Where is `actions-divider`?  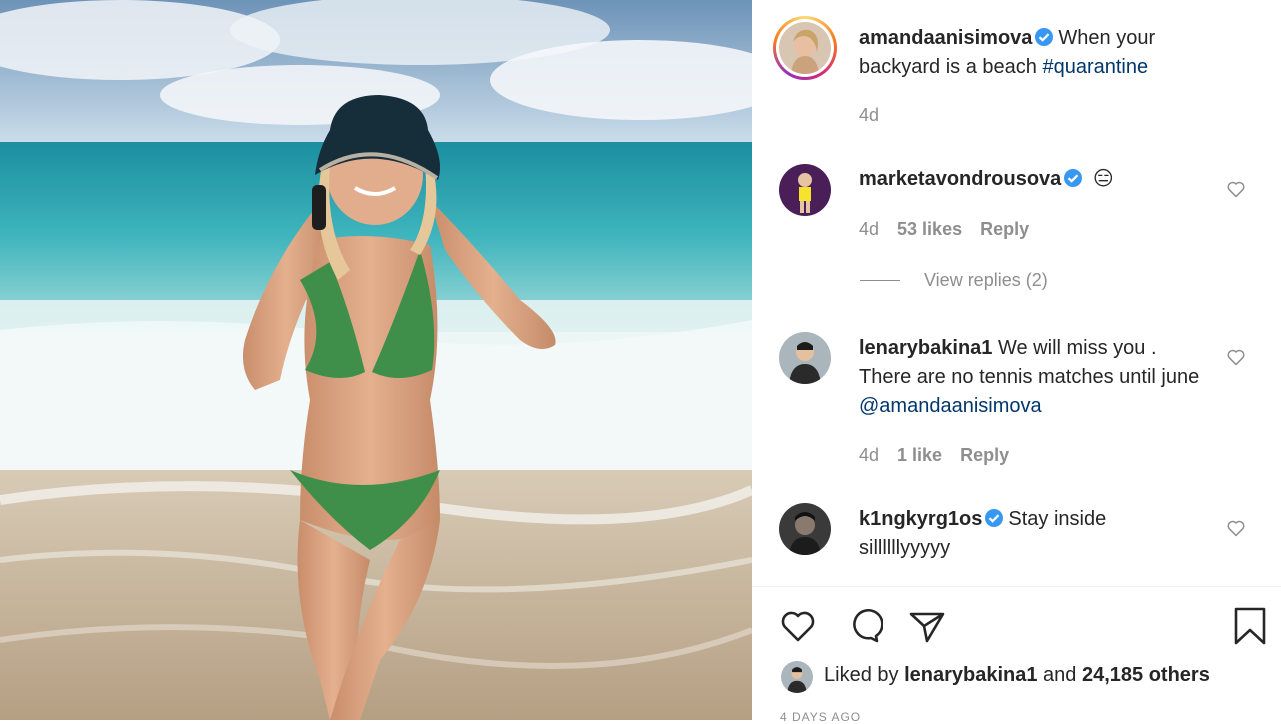
actions-divider is located at coordinates (1016, 586).